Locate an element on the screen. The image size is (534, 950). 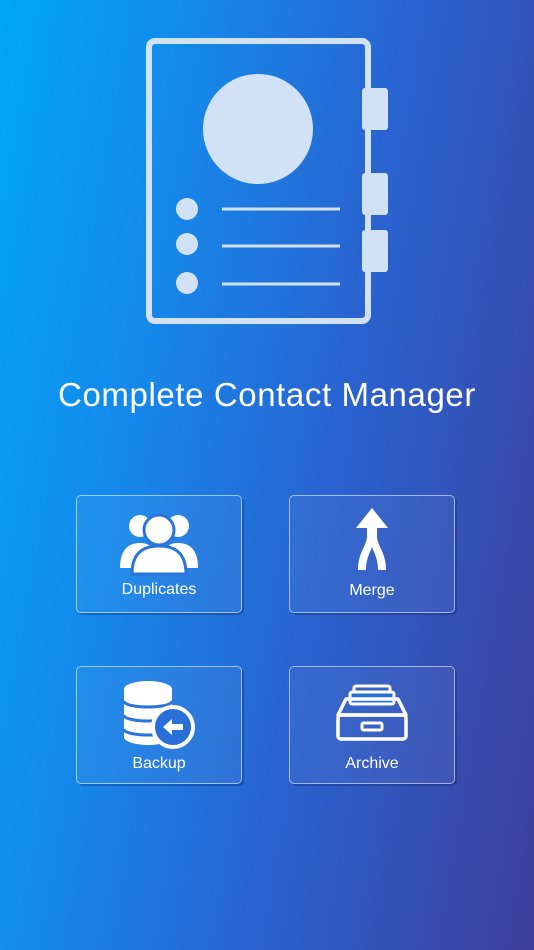
contact-book-svg is located at coordinates (267, 181).